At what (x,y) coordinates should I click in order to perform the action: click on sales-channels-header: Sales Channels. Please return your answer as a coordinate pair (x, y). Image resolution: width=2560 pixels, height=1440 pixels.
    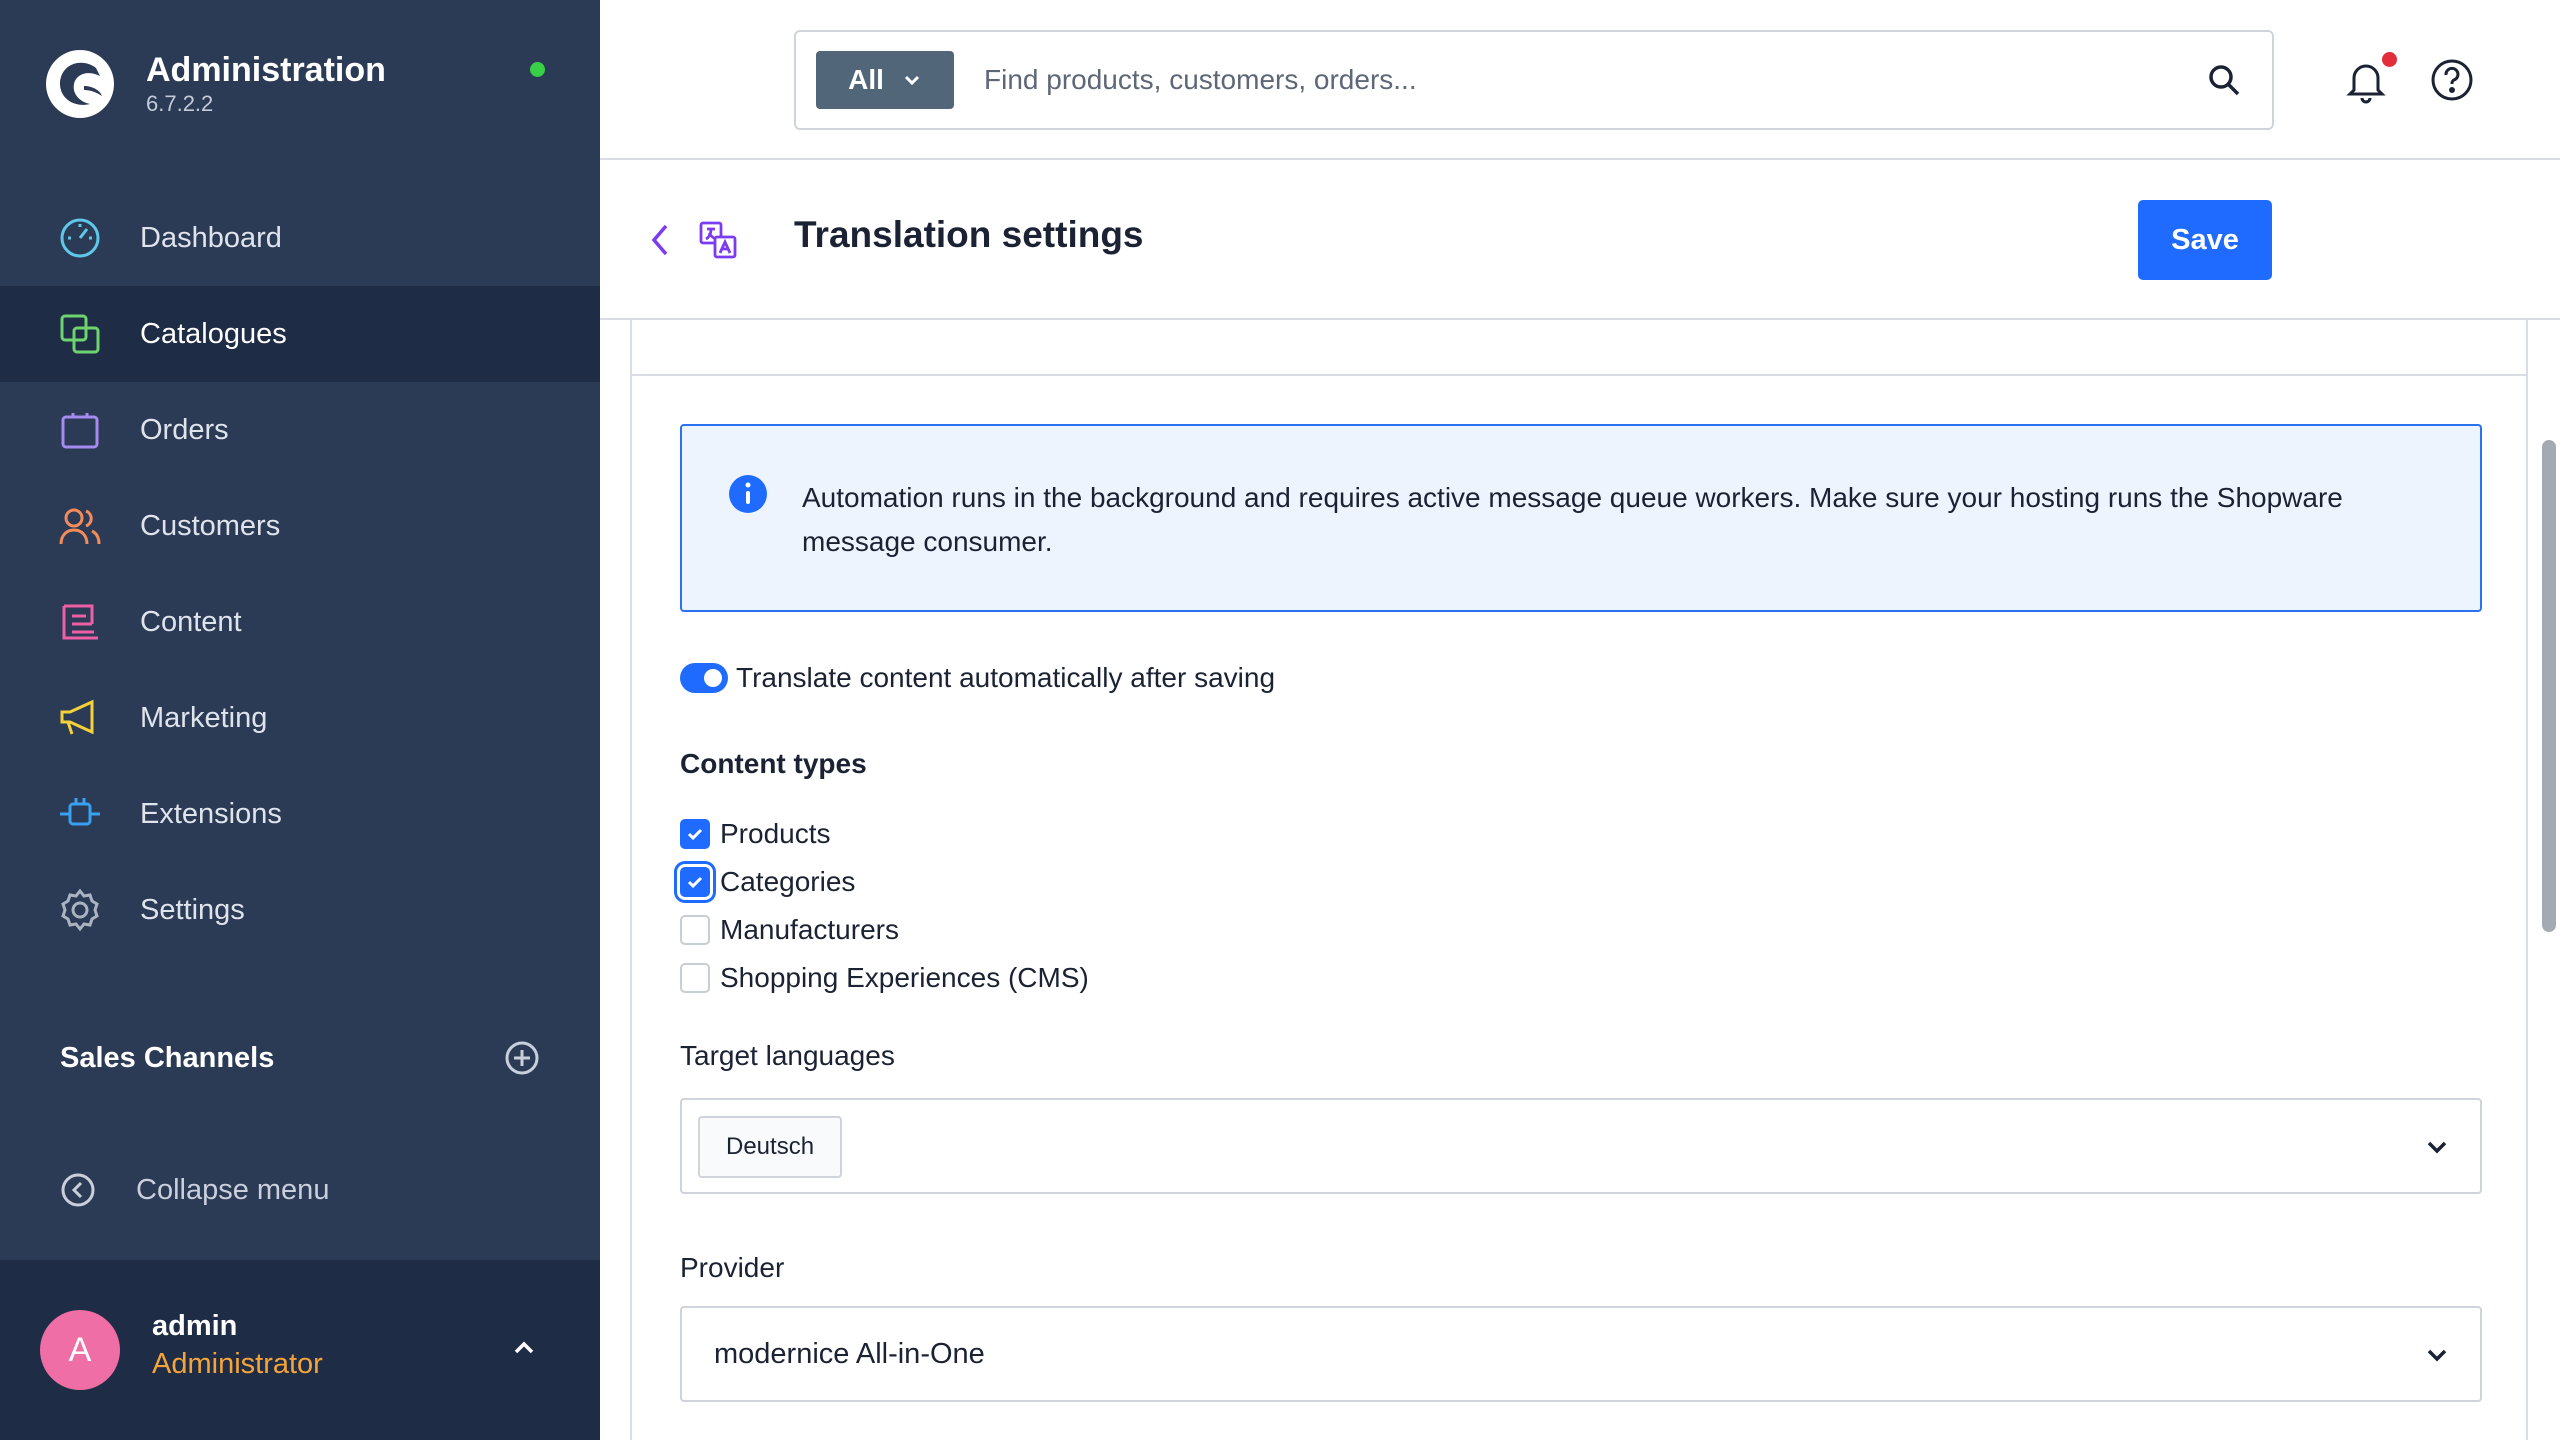
    Looking at the image, I should click on (300, 1058).